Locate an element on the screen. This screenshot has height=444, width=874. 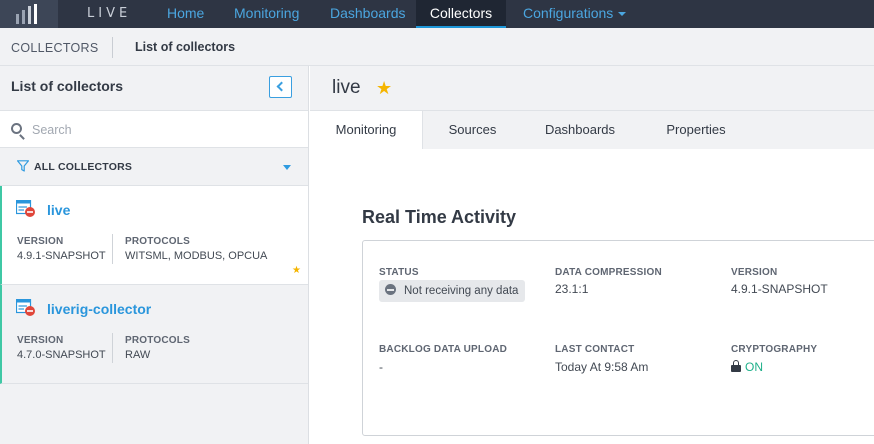
status-badge: Not receiving any data is located at coordinates (452, 291).